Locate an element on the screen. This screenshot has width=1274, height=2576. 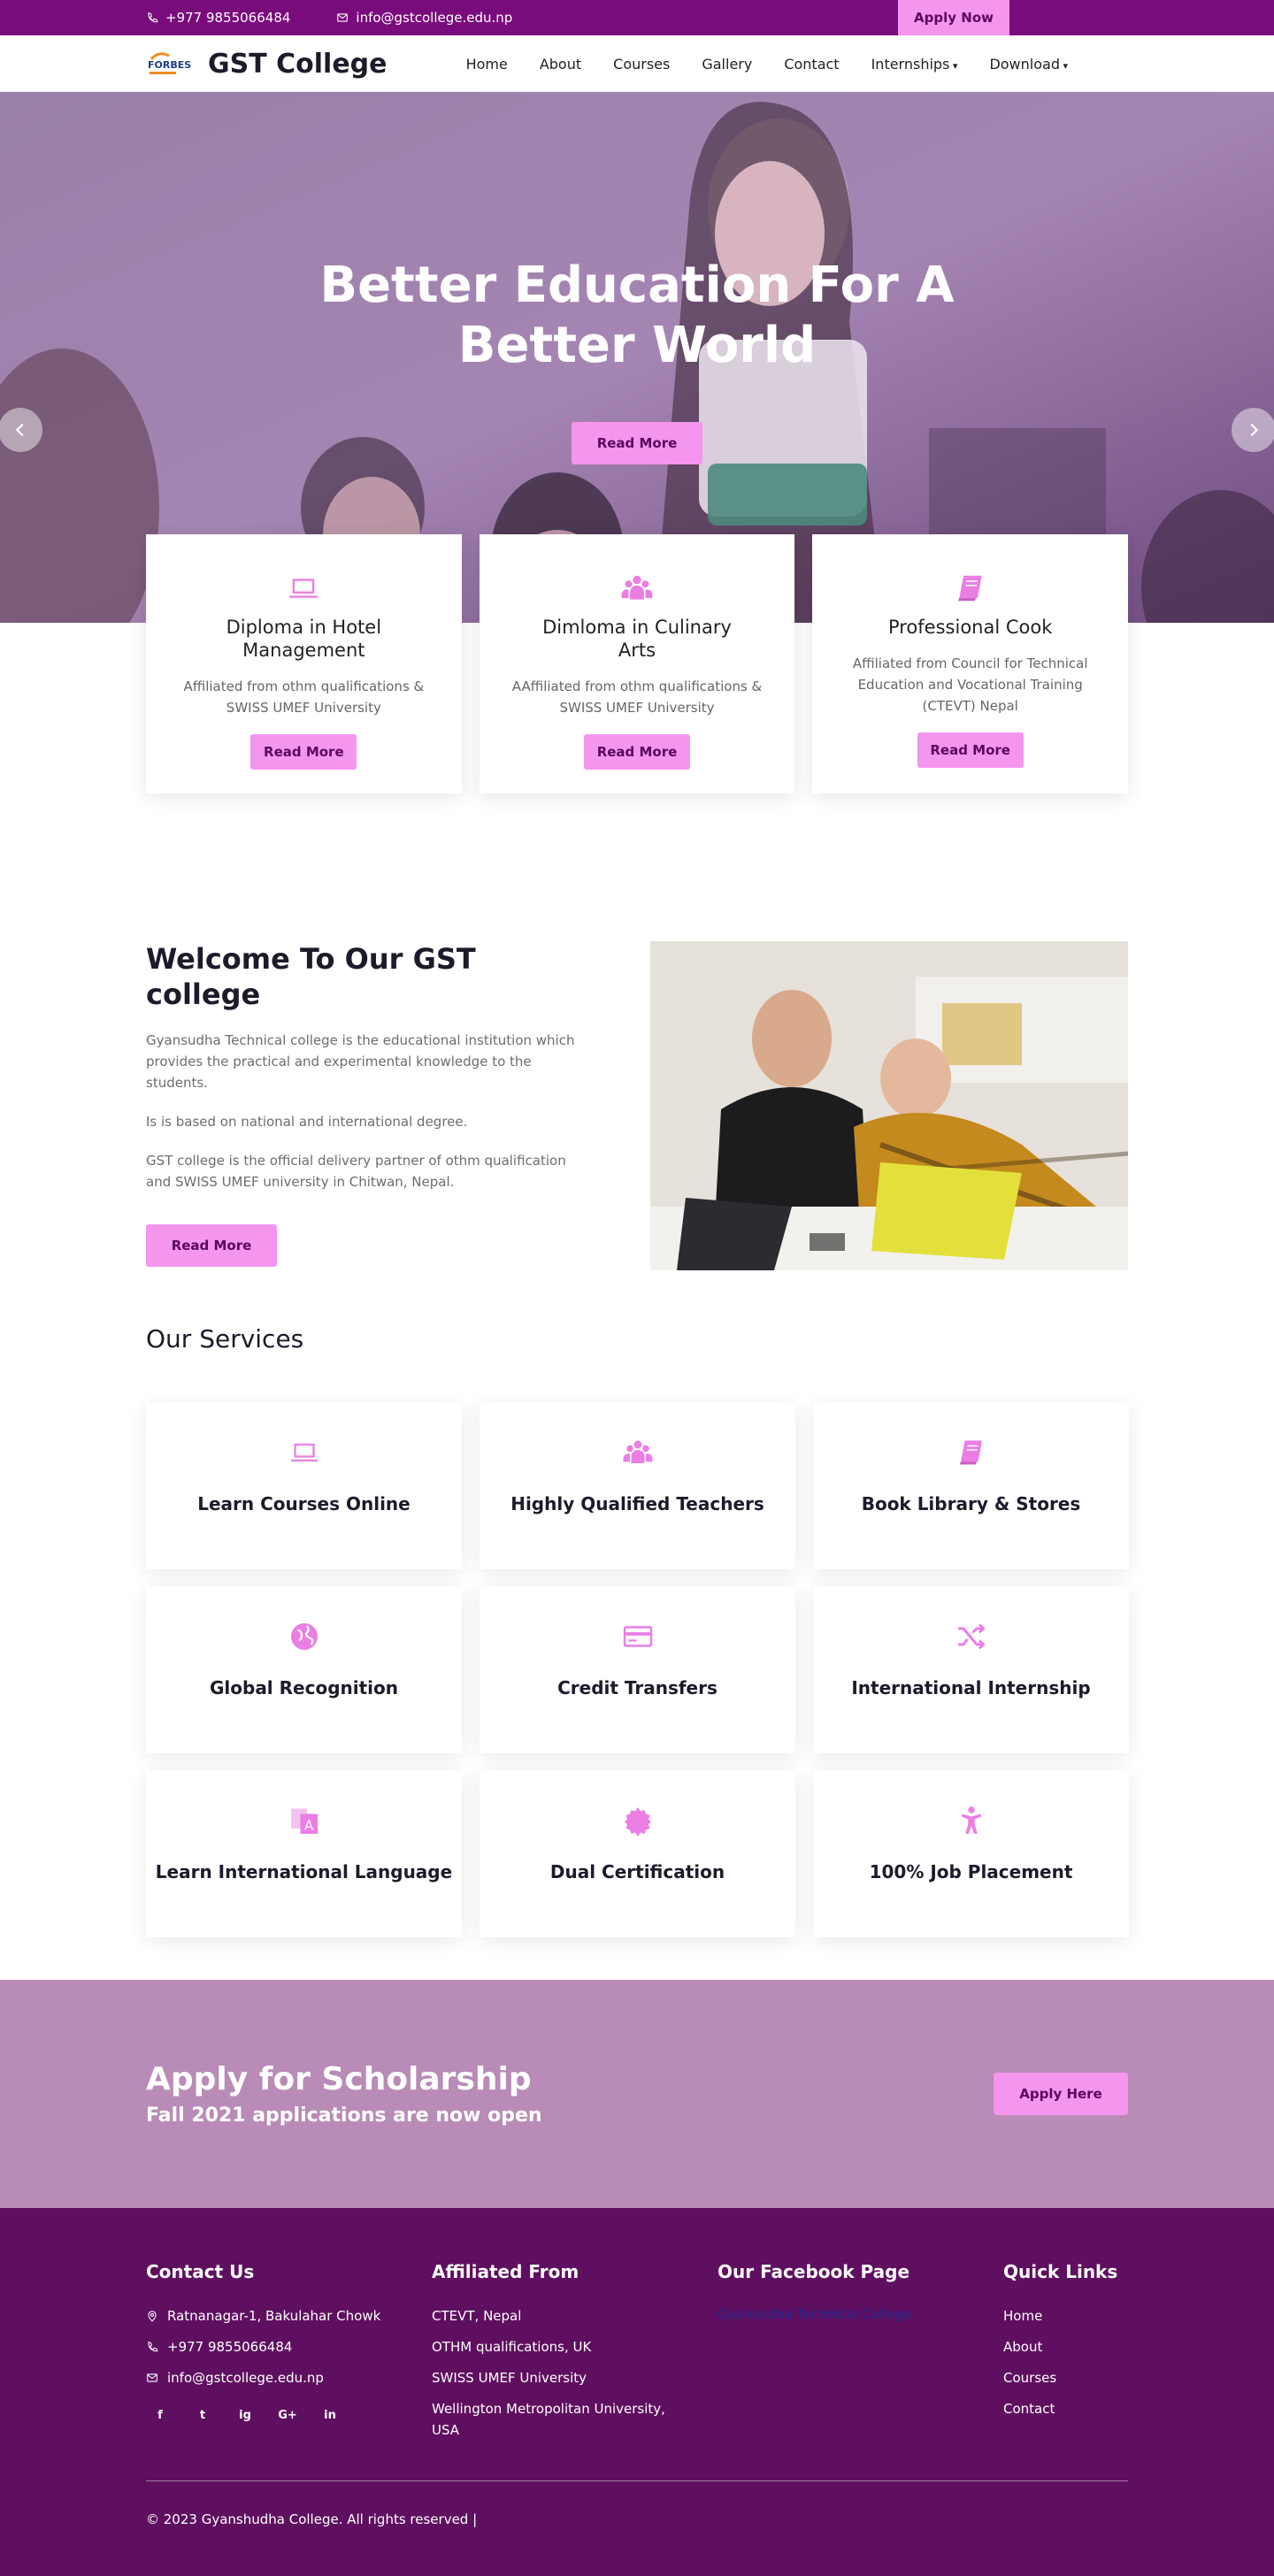
footer-links-title: Quick Links is located at coordinates (1060, 2271).